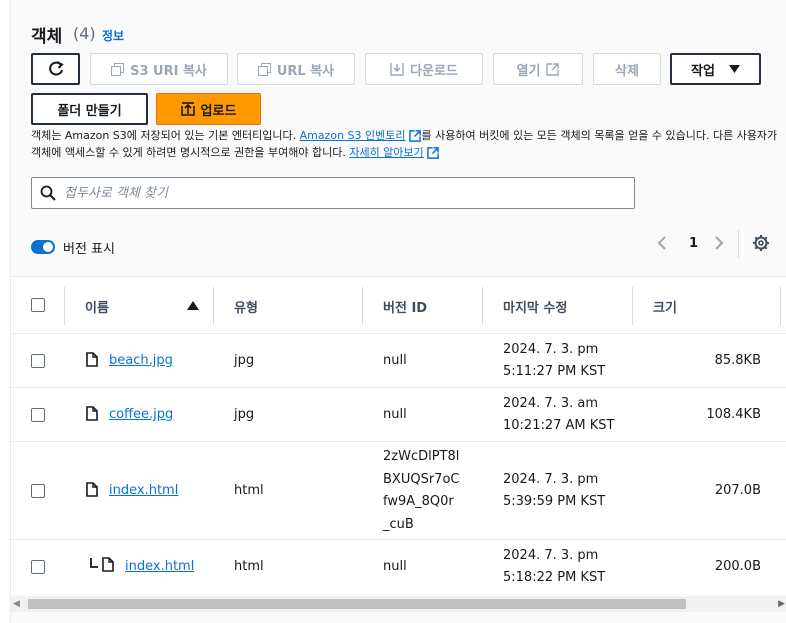 Image resolution: width=786 pixels, height=623 pixels. What do you see at coordinates (353, 135) in the screenshot?
I see `inventory-link: Amazon S3 인벤토리` at bounding box center [353, 135].